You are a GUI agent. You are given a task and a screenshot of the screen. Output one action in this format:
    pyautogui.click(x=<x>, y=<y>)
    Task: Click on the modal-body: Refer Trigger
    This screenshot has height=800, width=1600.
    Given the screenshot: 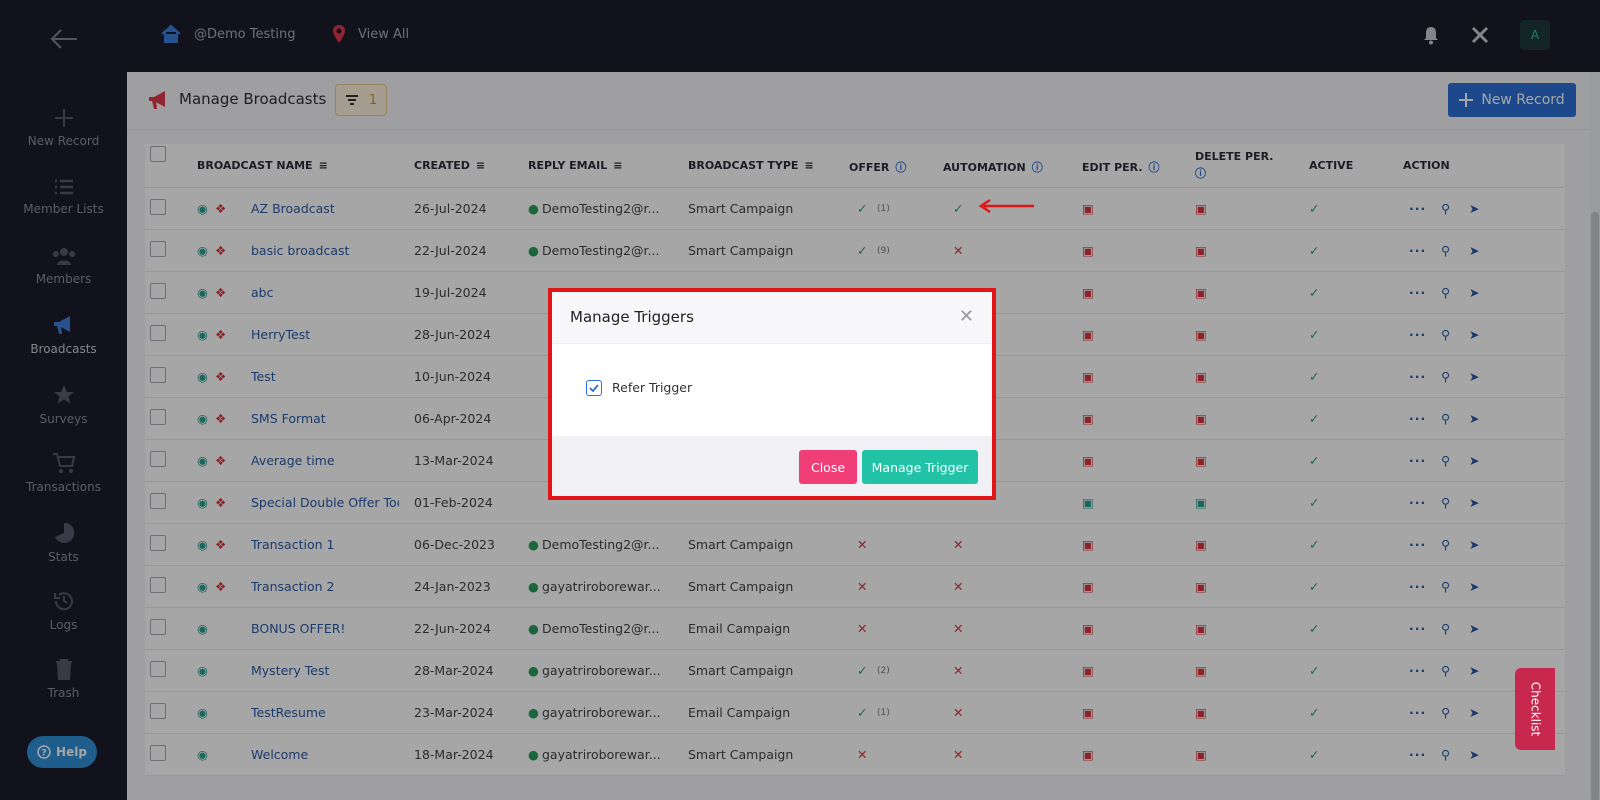 What is the action you would take?
    pyautogui.click(x=772, y=390)
    